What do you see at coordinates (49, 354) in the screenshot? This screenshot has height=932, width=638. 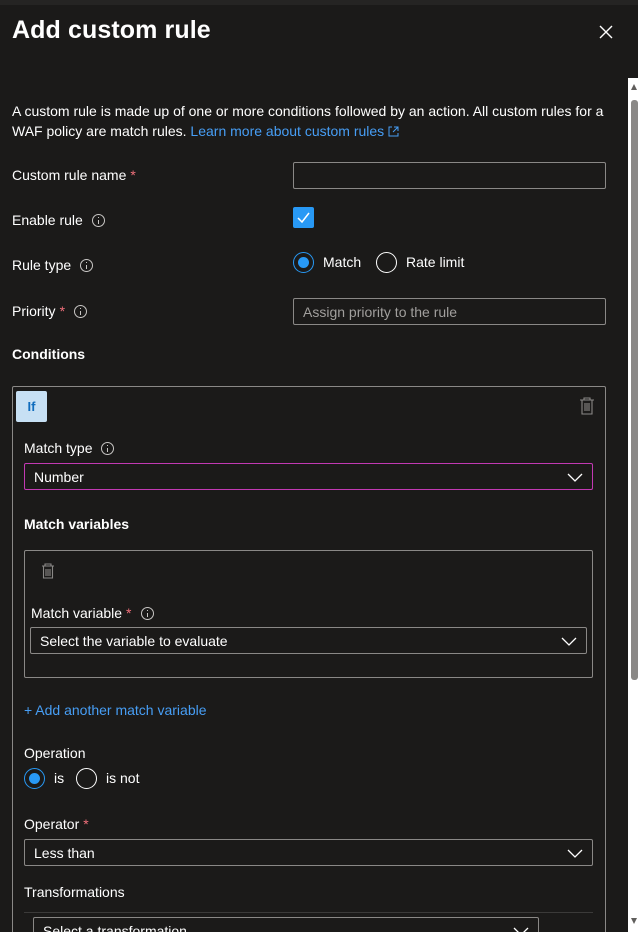 I see `conditions-heading: Conditions` at bounding box center [49, 354].